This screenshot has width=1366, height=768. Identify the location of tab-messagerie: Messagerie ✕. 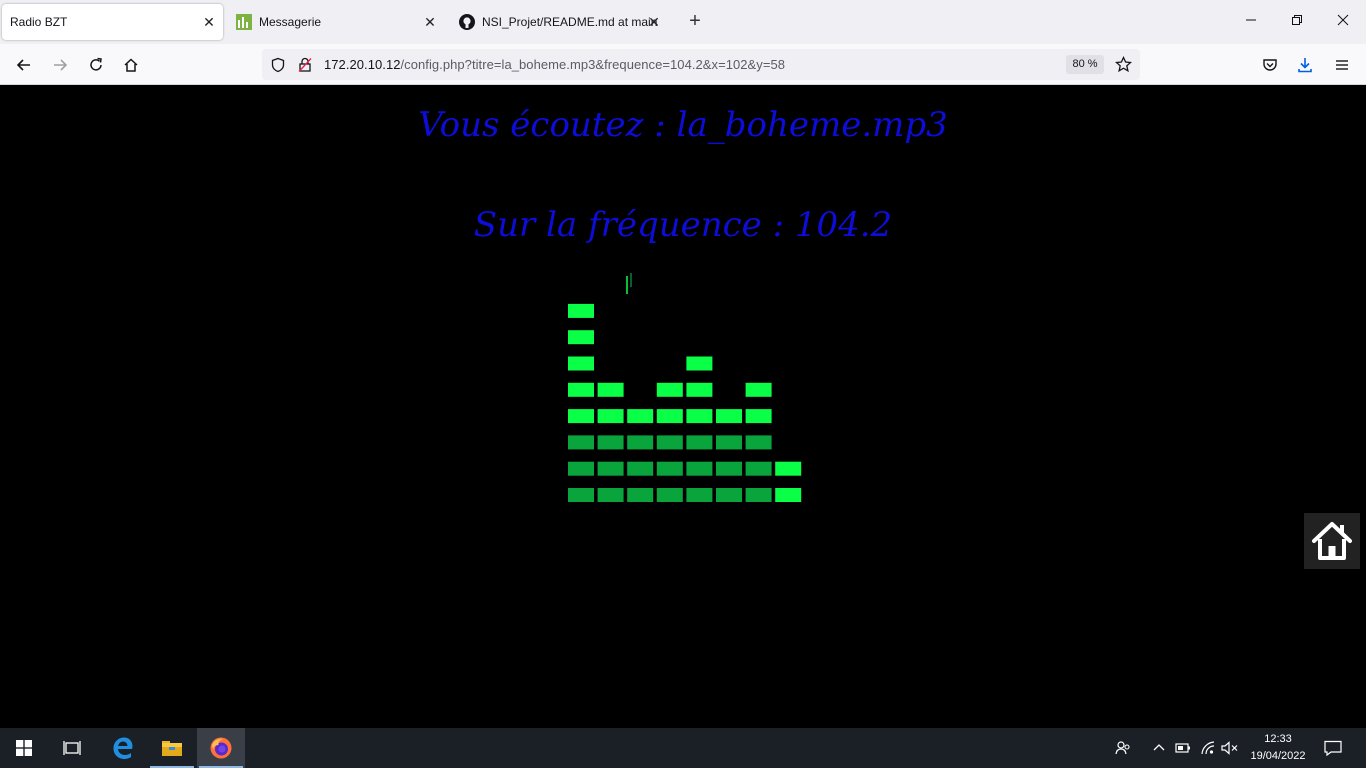
(337, 22).